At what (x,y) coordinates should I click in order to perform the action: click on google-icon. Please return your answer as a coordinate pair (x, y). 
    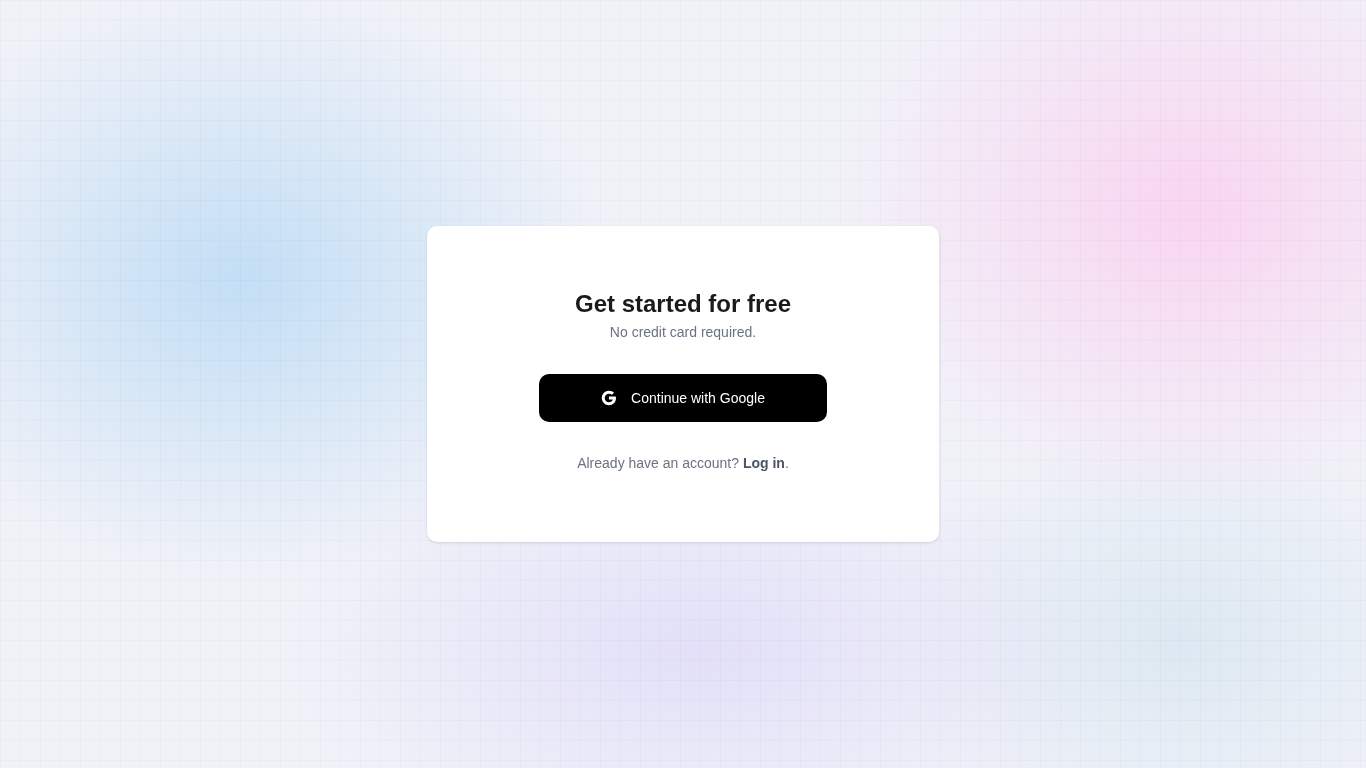
    Looking at the image, I should click on (609, 398).